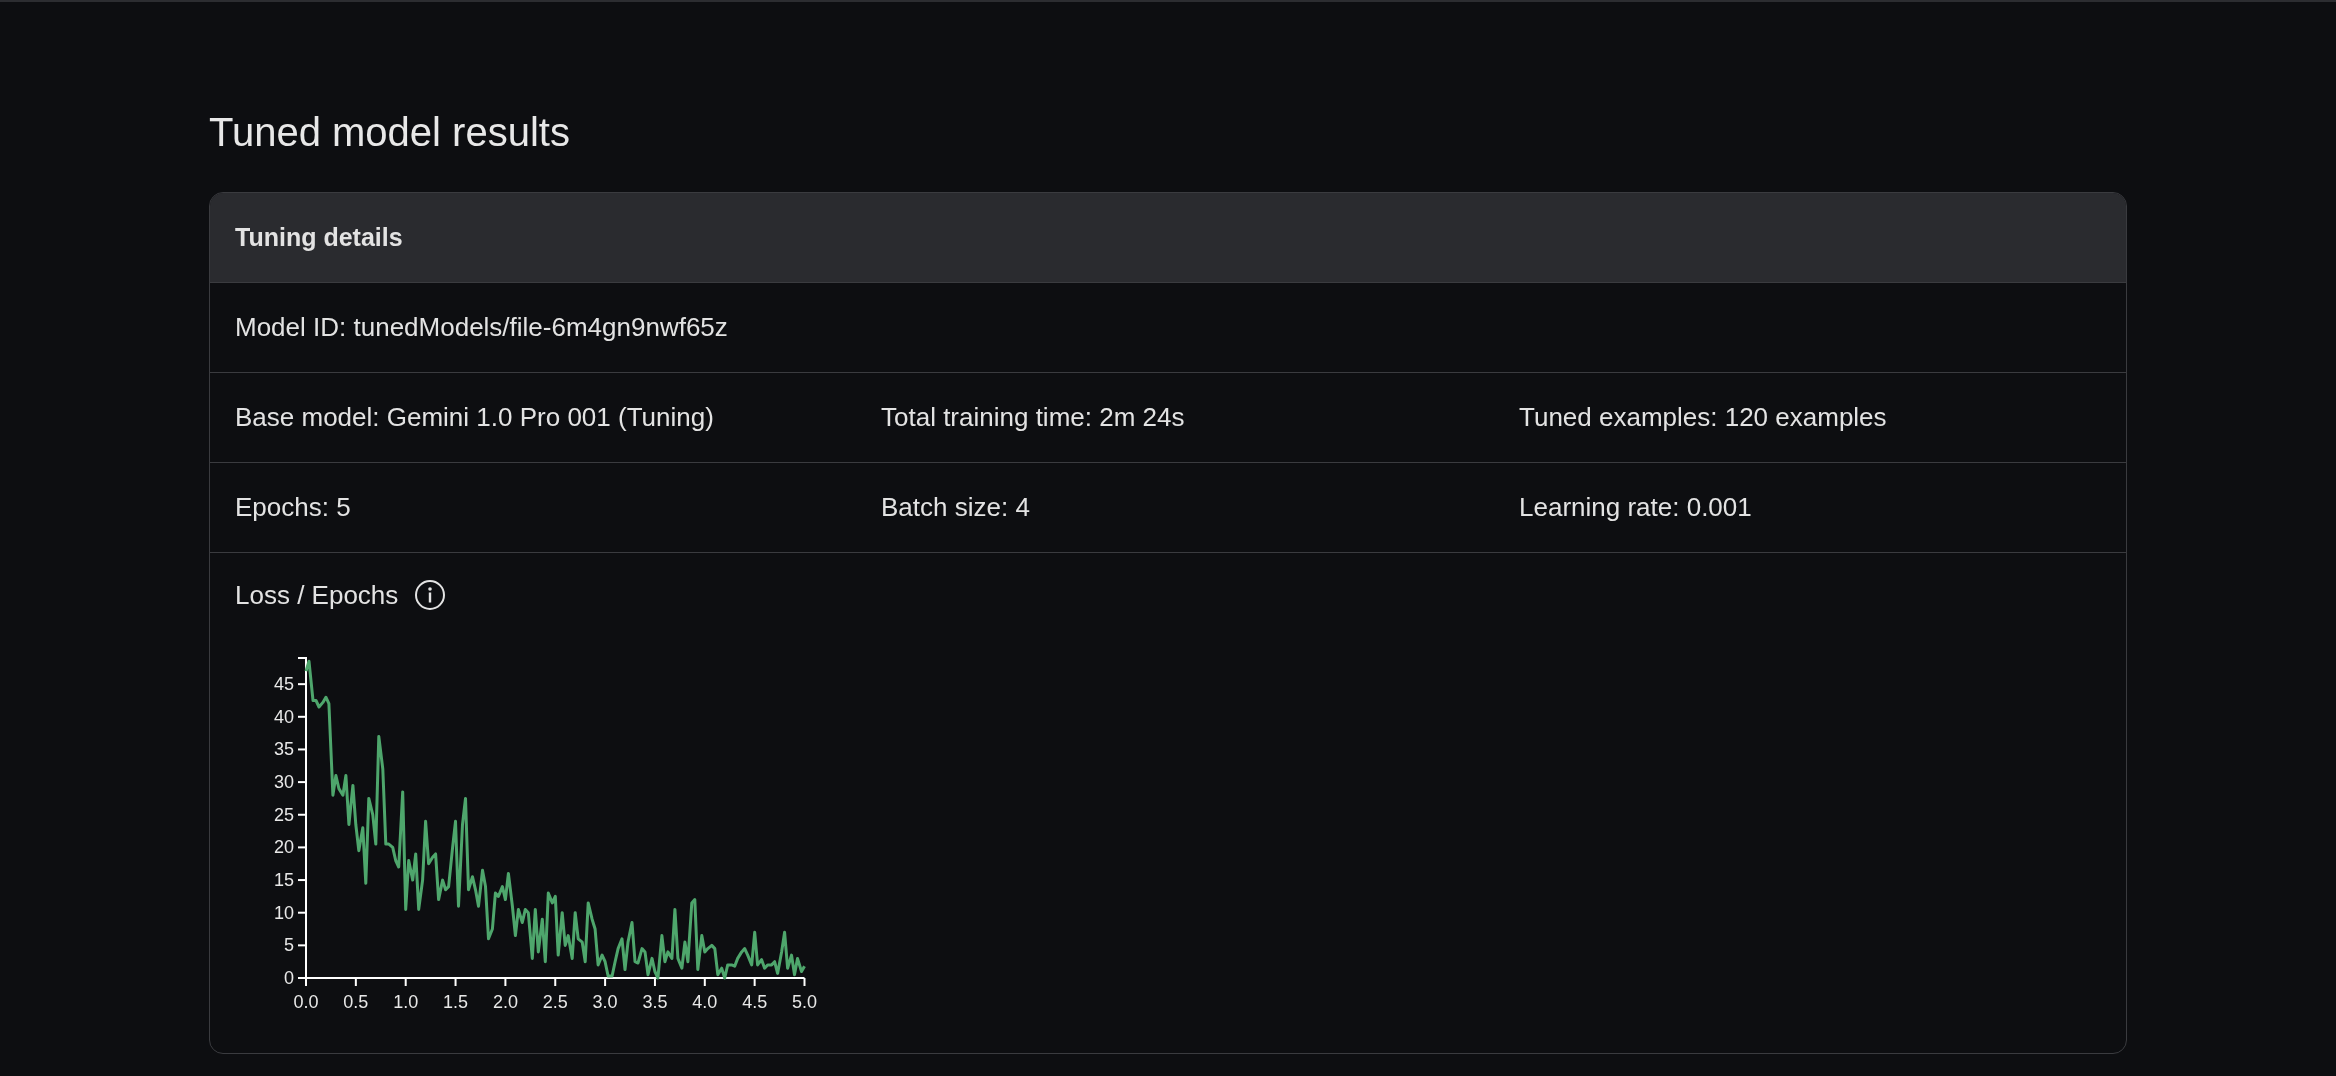 This screenshot has height=1076, width=2336. I want to click on detail-text: Learning rate: 0.001, so click(1636, 507).